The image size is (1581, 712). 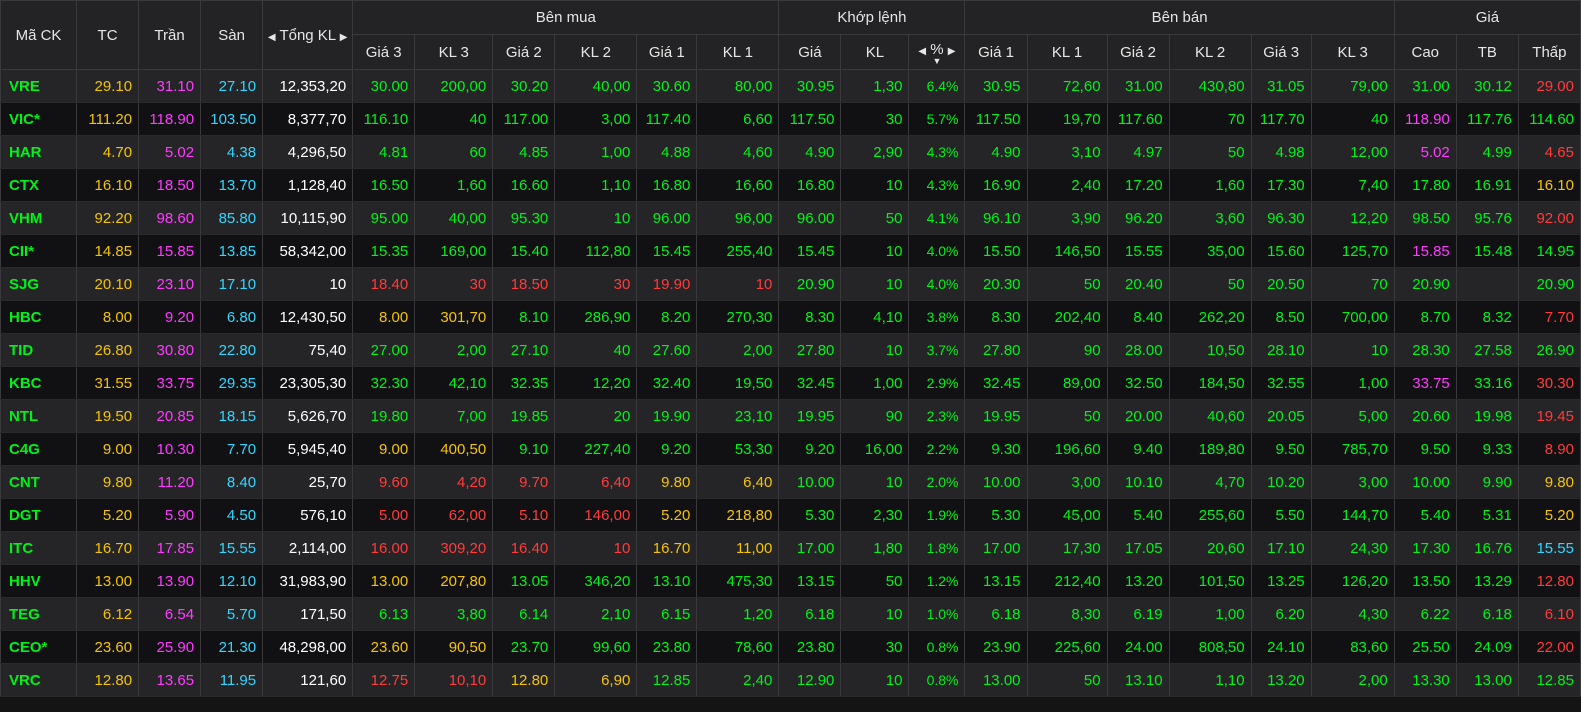 What do you see at coordinates (1352, 383) in the screenshot?
I see `cell-sell-kl3: 1,00` at bounding box center [1352, 383].